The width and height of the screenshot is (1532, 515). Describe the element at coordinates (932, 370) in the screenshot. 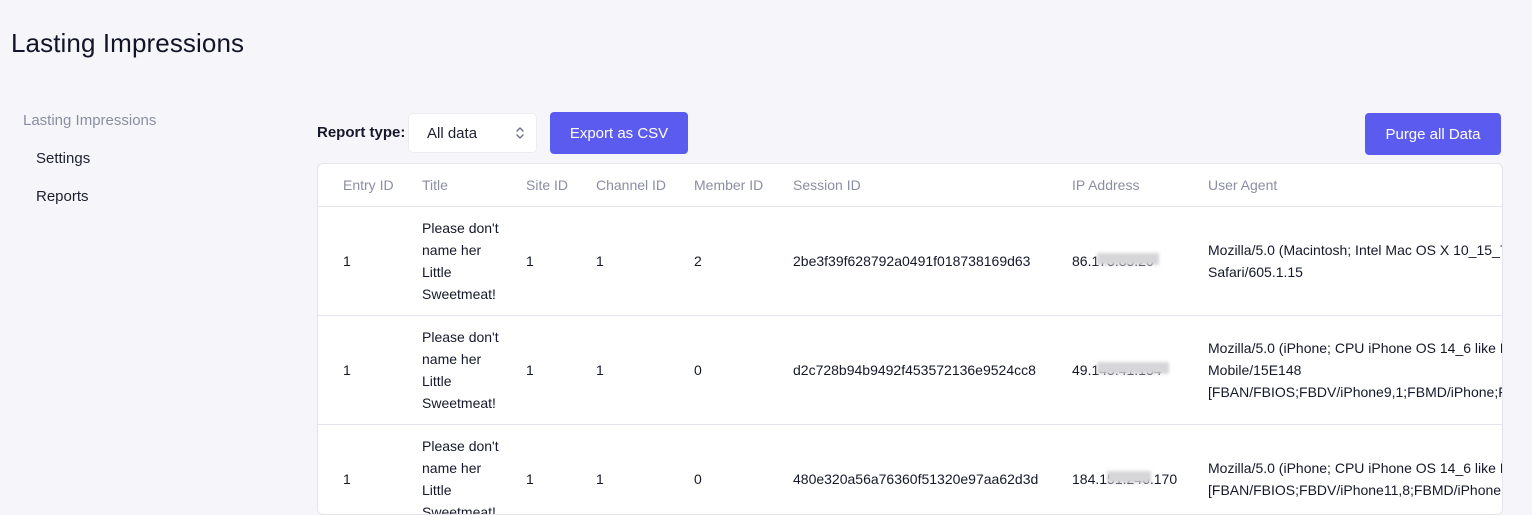

I see `session-id-cell: d2c728b94b9492f453572136e9524cc8` at that location.